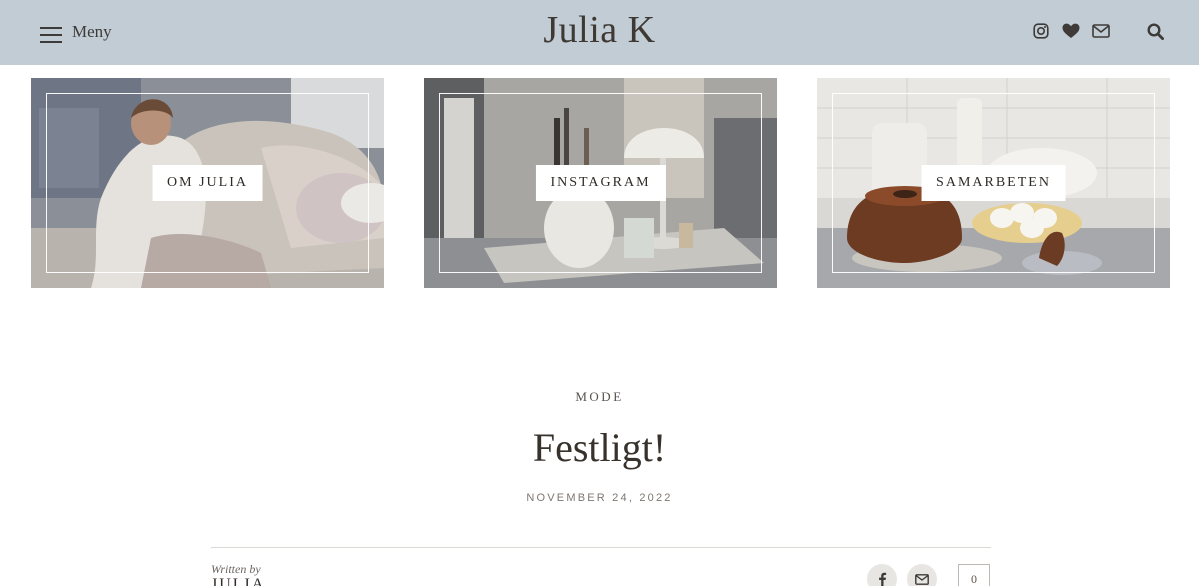  What do you see at coordinates (1155, 31) in the screenshot?
I see `search-icon` at bounding box center [1155, 31].